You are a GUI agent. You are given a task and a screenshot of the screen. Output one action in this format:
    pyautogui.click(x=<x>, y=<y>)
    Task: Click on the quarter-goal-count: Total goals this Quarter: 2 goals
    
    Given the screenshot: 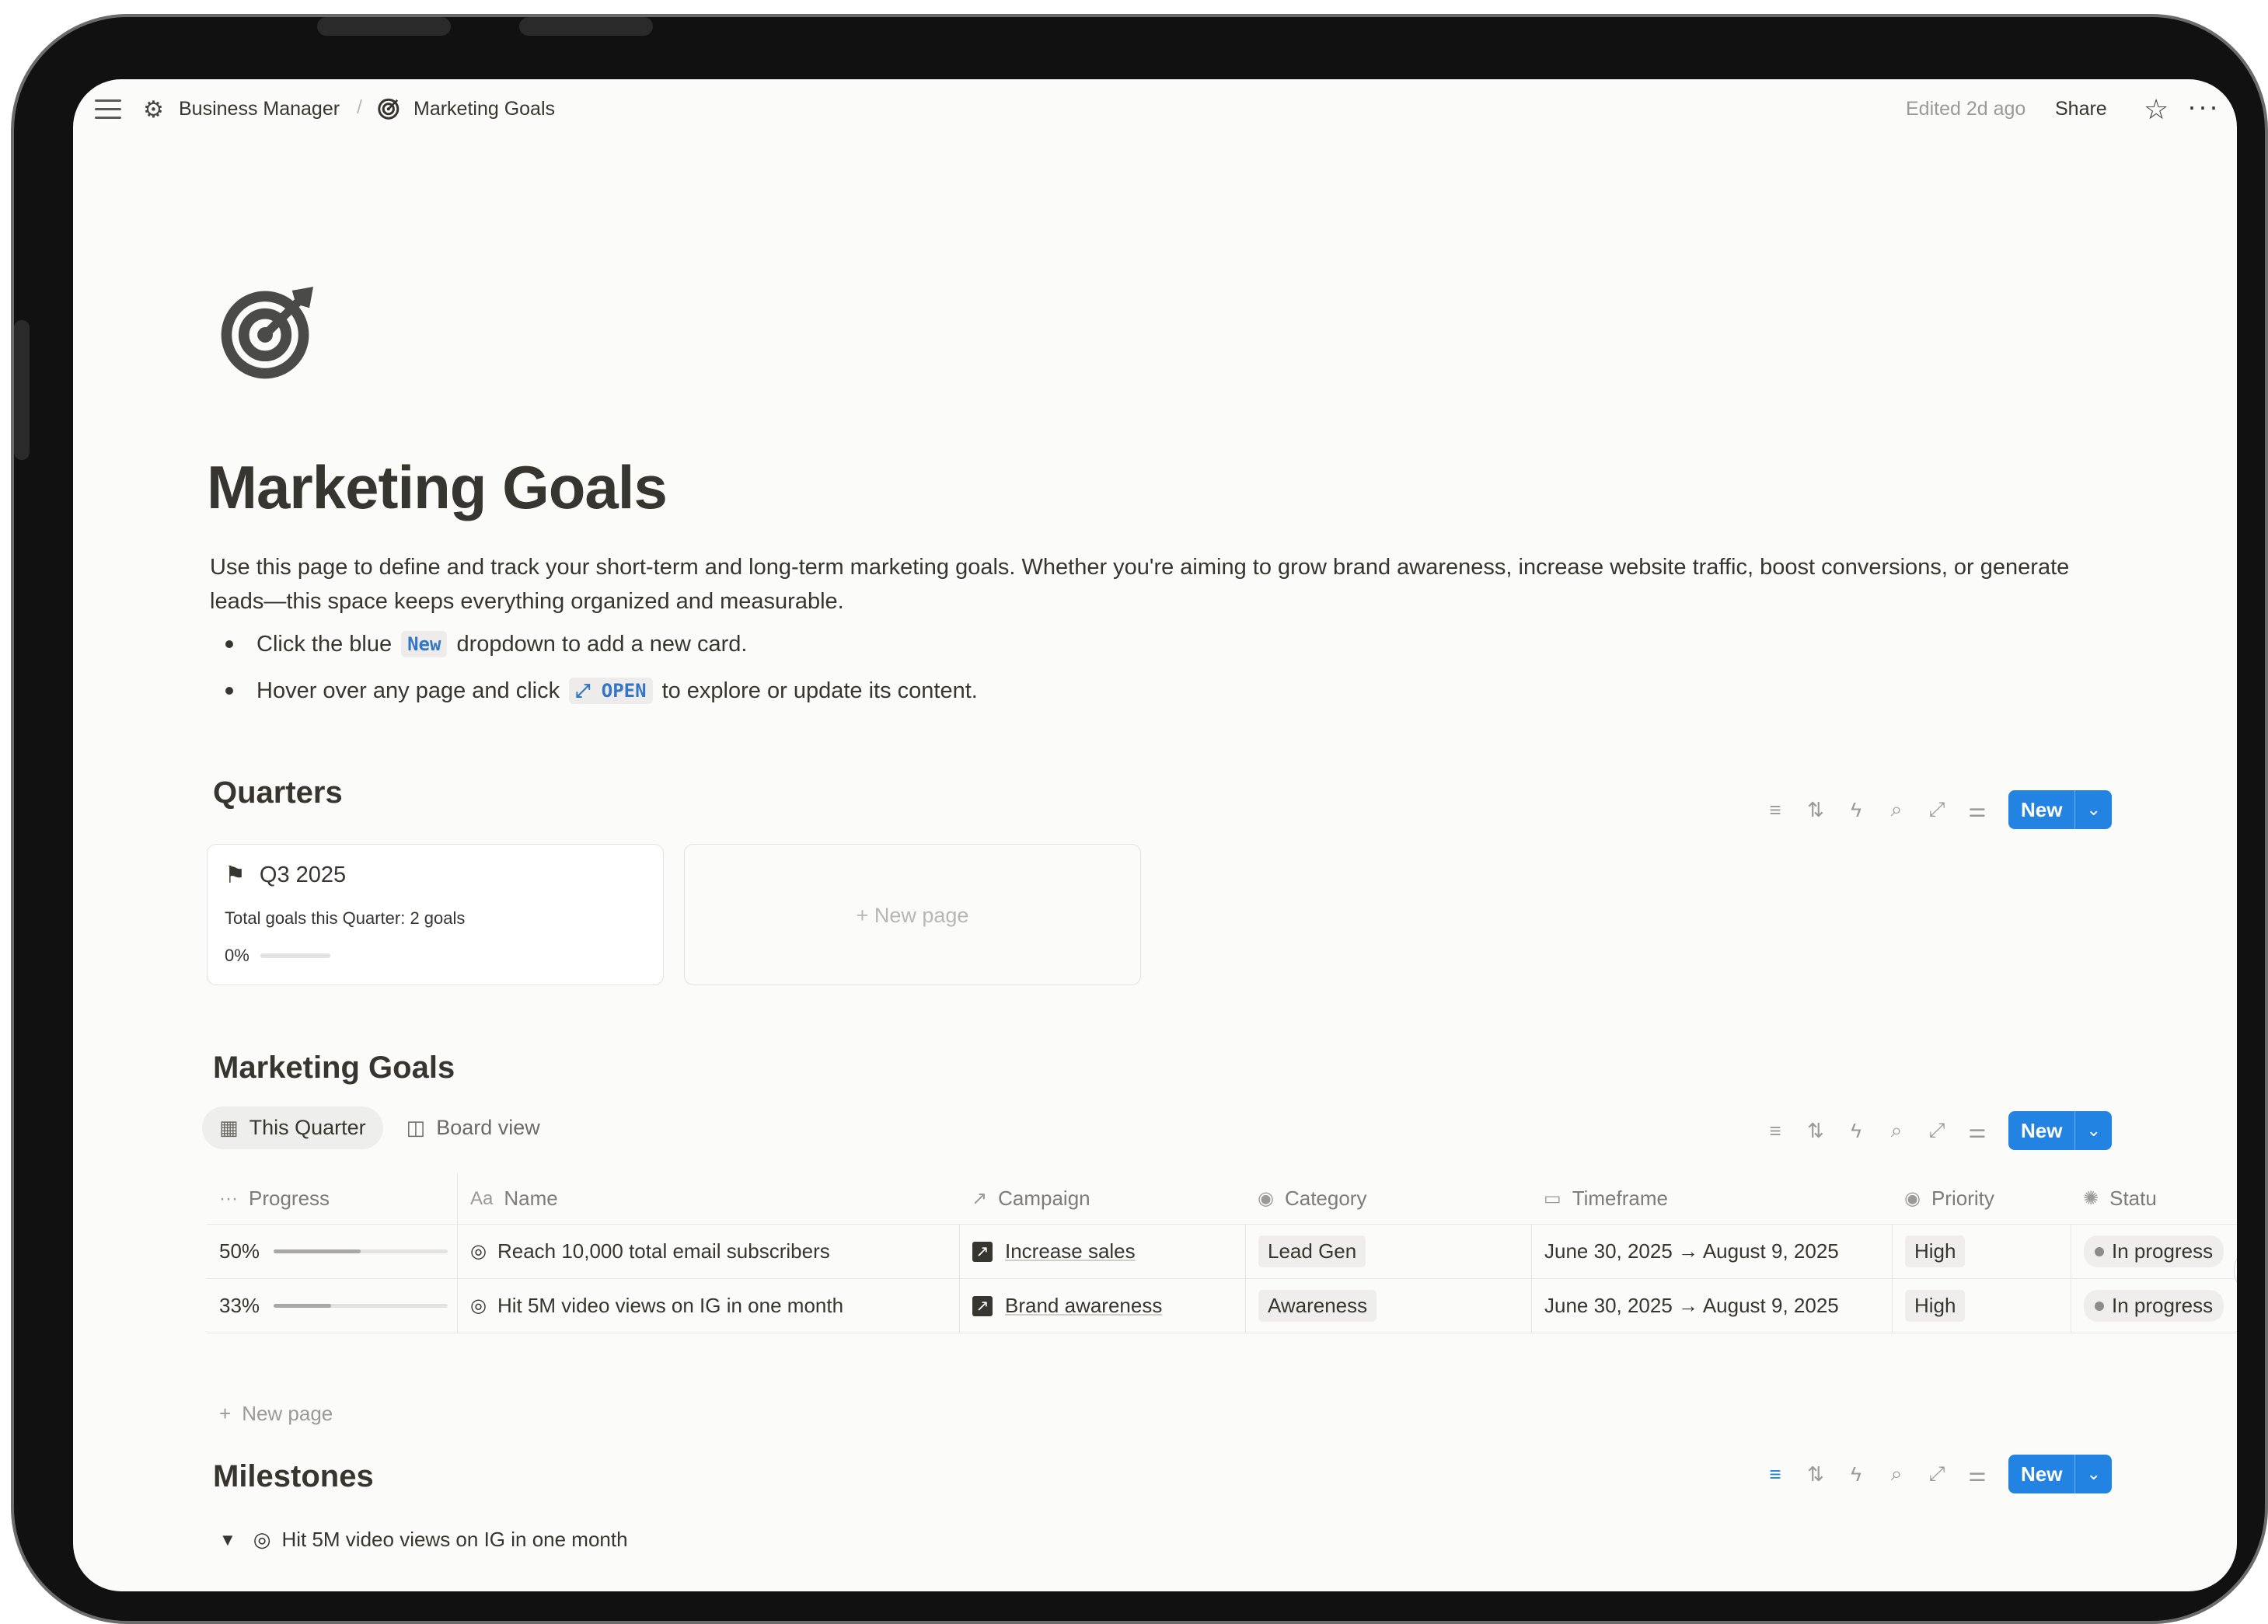 What is the action you would take?
    pyautogui.click(x=346, y=918)
    